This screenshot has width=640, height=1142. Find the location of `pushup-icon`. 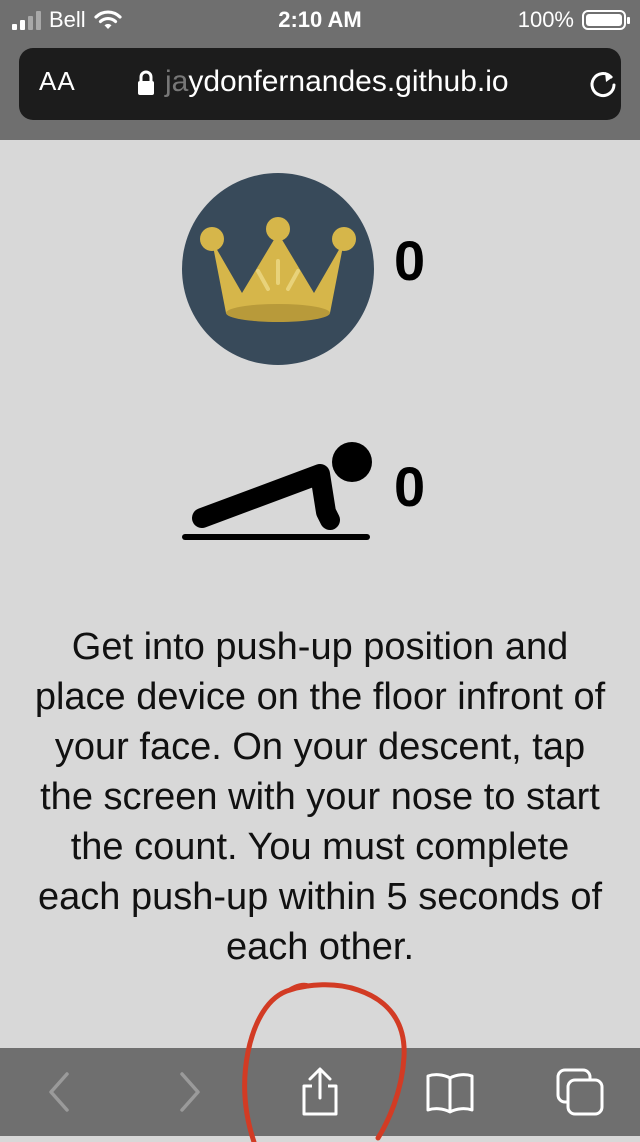

pushup-icon is located at coordinates (277, 491).